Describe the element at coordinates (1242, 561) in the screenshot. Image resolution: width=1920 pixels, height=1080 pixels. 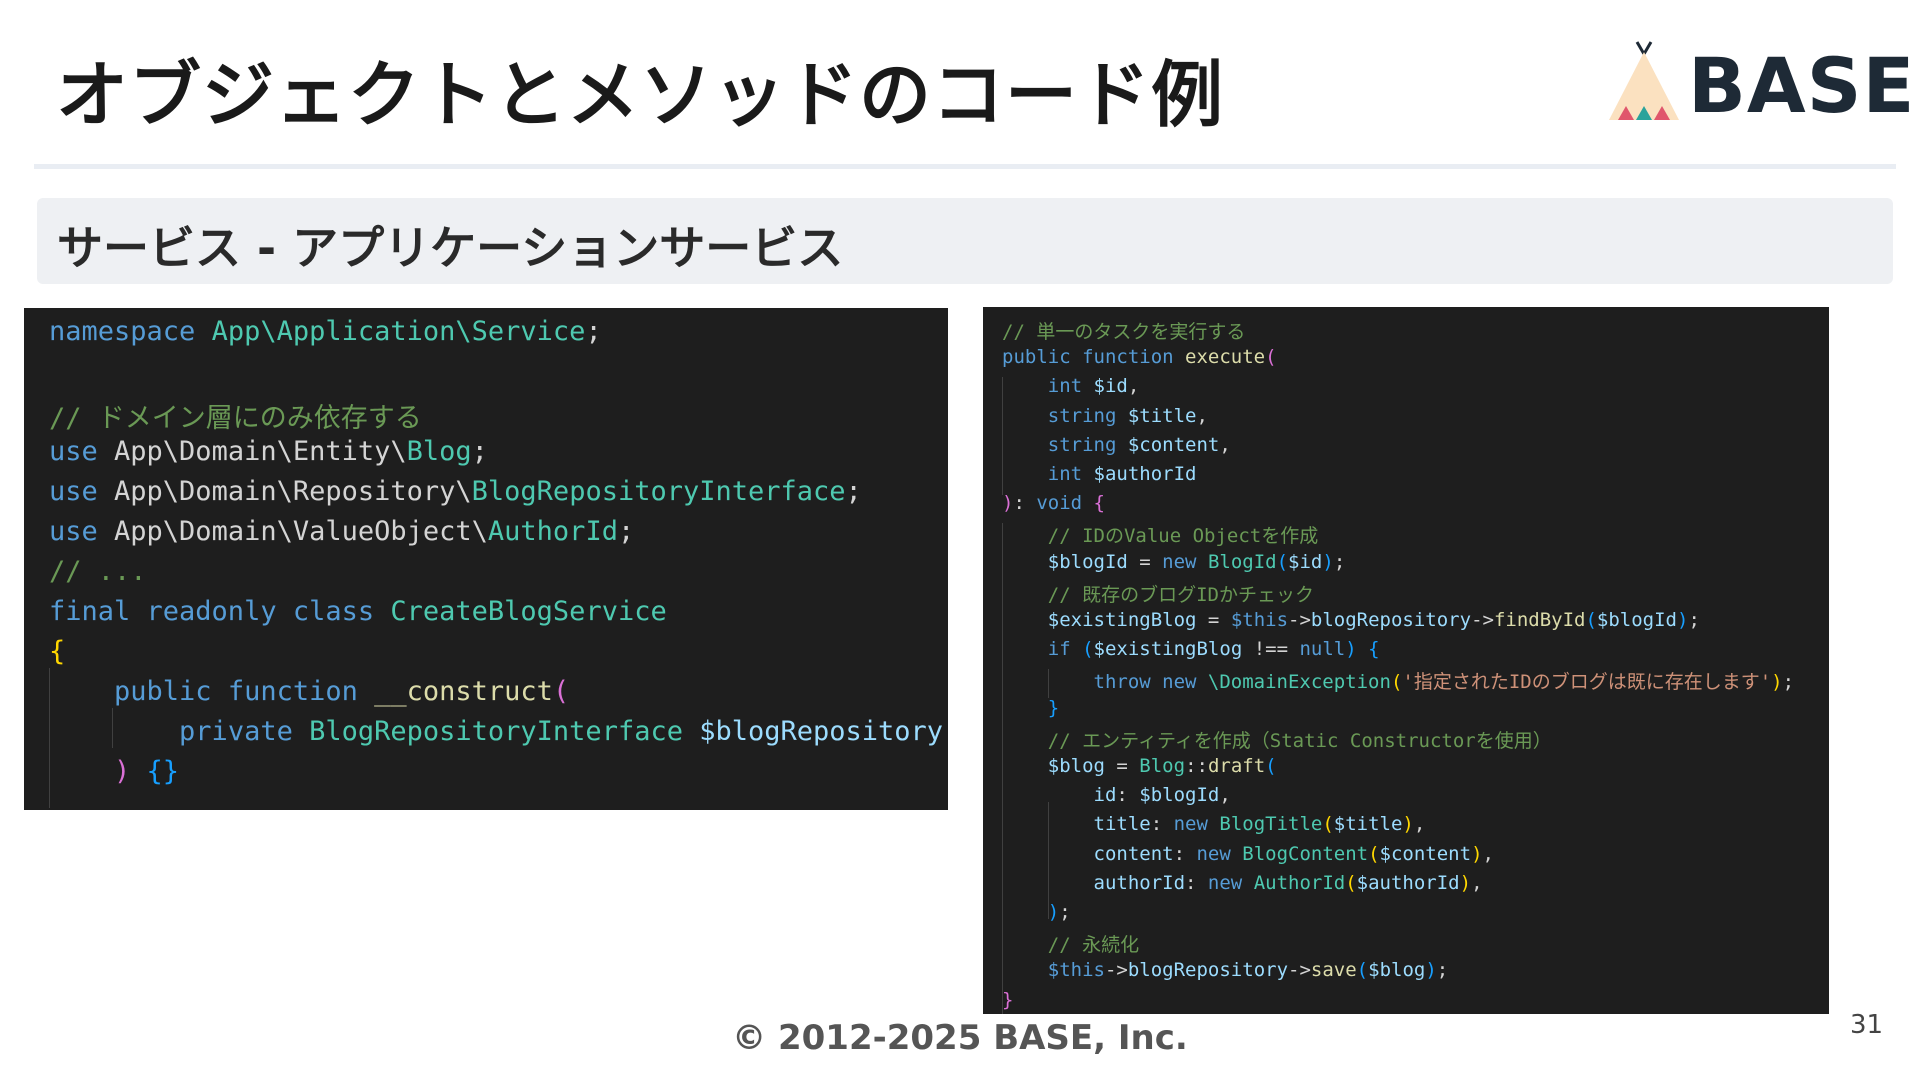
I see `code-token: BlogId` at that location.